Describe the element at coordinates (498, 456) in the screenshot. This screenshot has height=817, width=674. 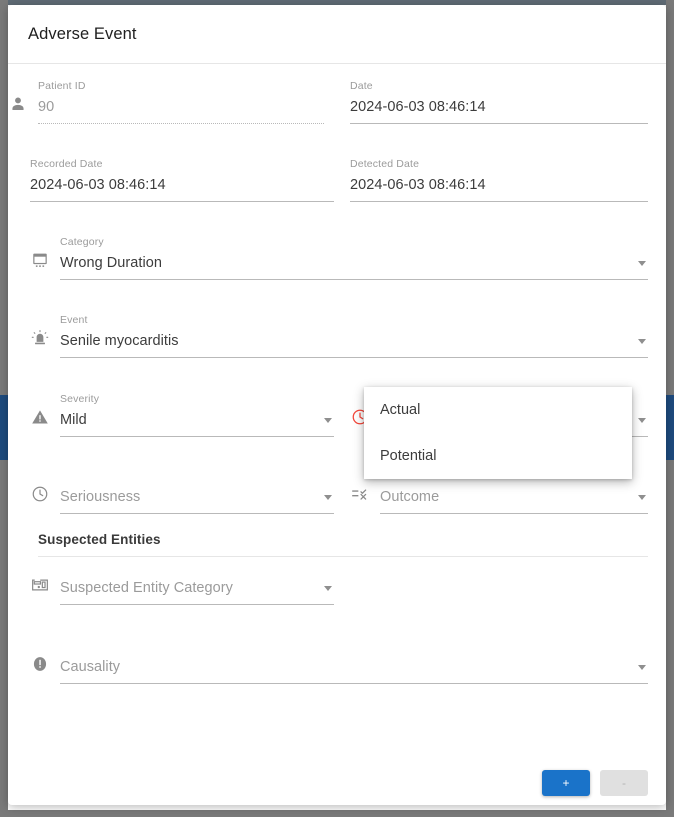
I see `dropdown-option-potential: Potential` at that location.